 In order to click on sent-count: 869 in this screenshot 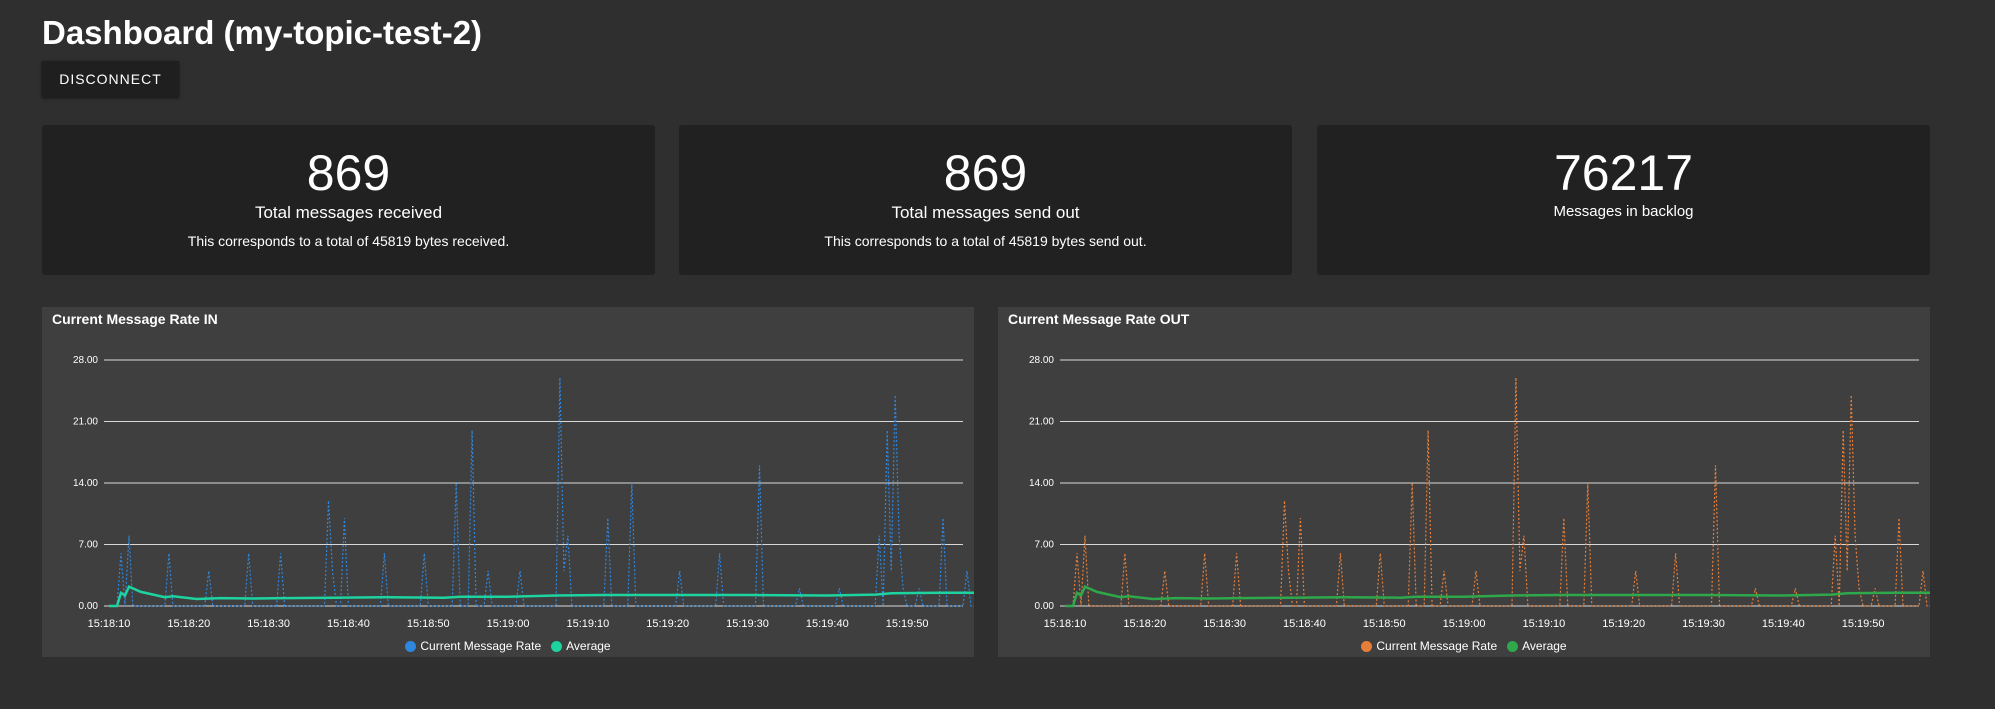, I will do `click(985, 173)`.